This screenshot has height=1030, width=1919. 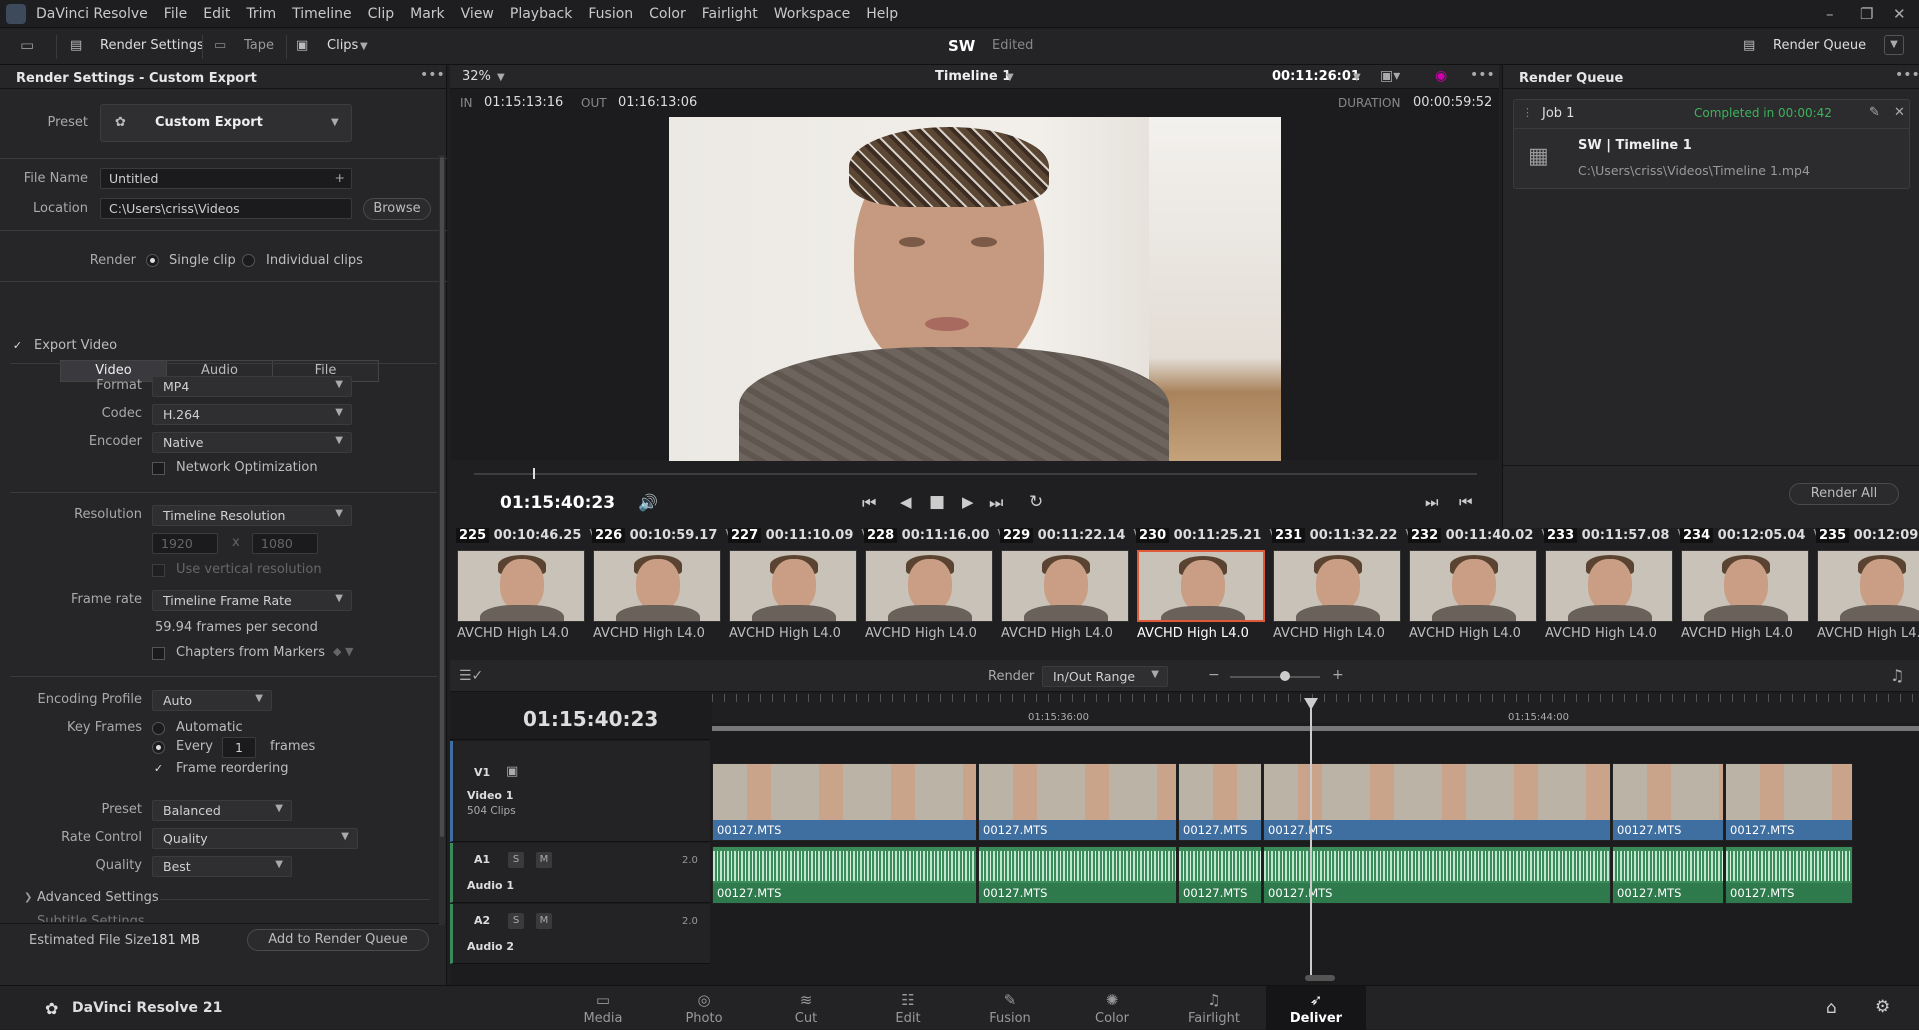 What do you see at coordinates (1527, 112) in the screenshot?
I see `drag-handle-icon: ⋮` at bounding box center [1527, 112].